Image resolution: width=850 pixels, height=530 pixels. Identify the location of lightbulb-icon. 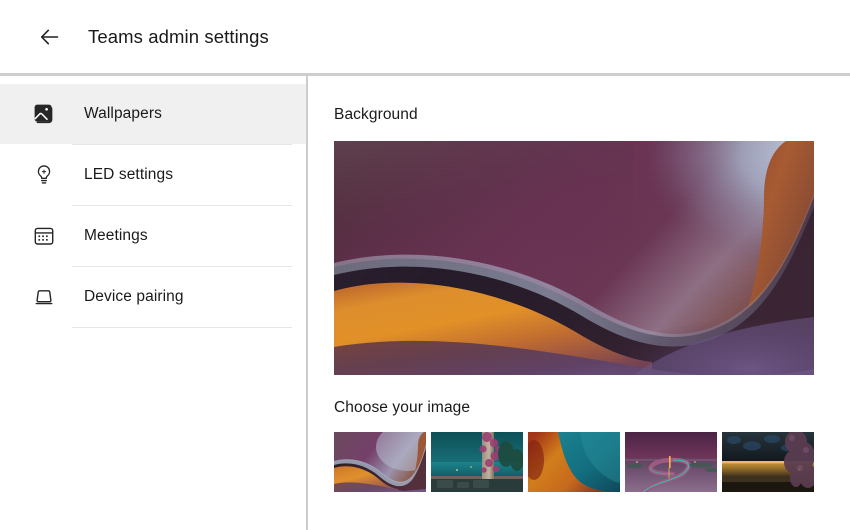
(44, 175).